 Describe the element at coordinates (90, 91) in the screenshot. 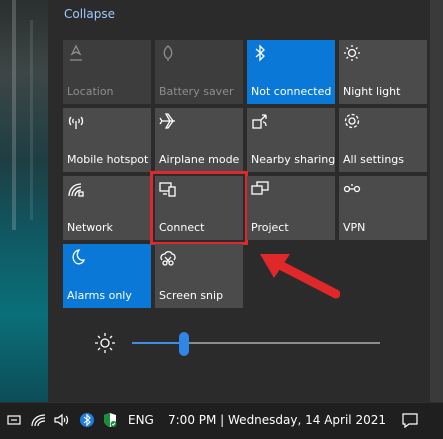

I see `tile-label: Location` at that location.